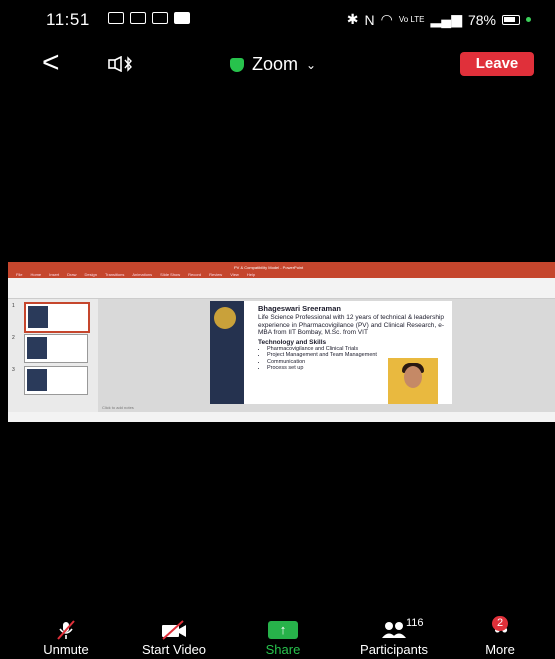 This screenshot has width=555, height=659. I want to click on meeting-header: < Zoom ⌄ Leave, so click(281, 64).